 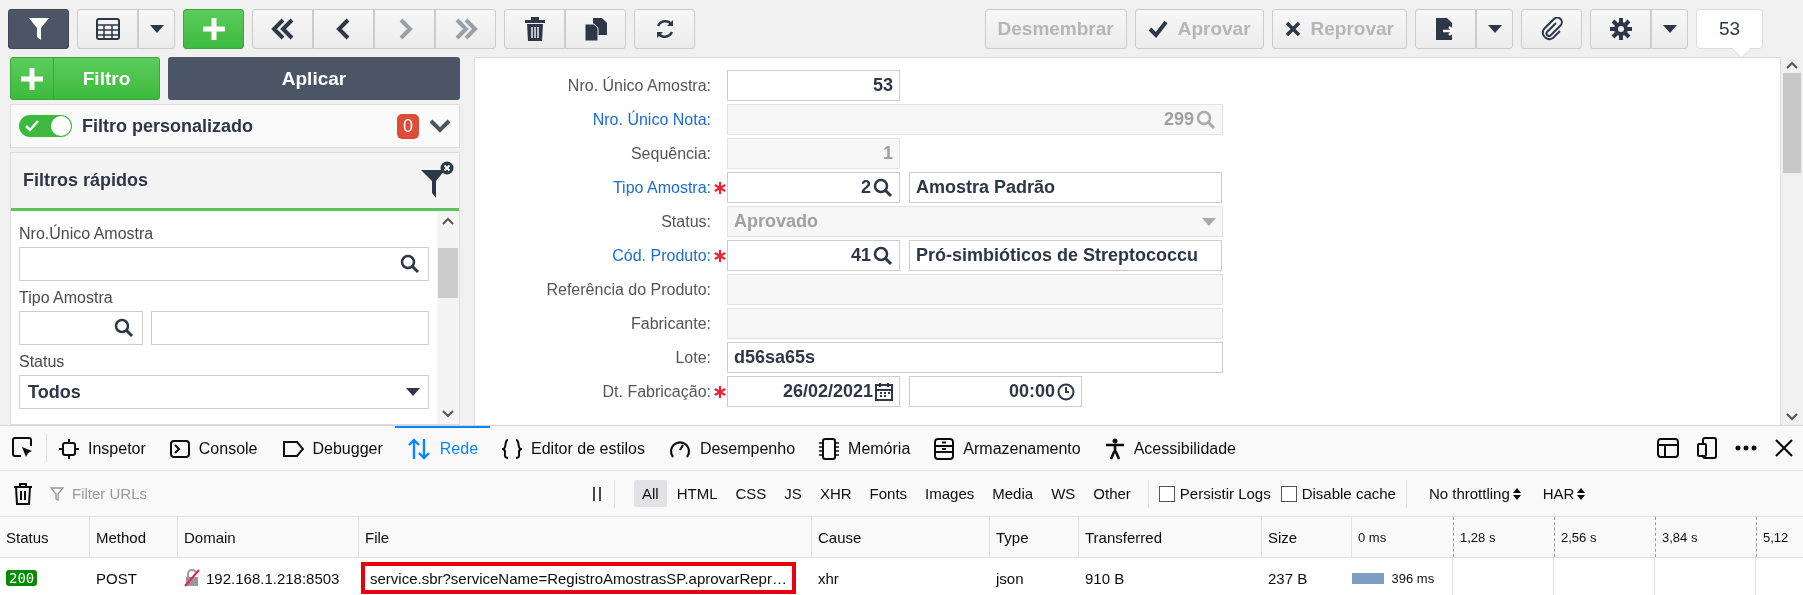 I want to click on date-field: 26/02/2021, so click(x=813, y=391).